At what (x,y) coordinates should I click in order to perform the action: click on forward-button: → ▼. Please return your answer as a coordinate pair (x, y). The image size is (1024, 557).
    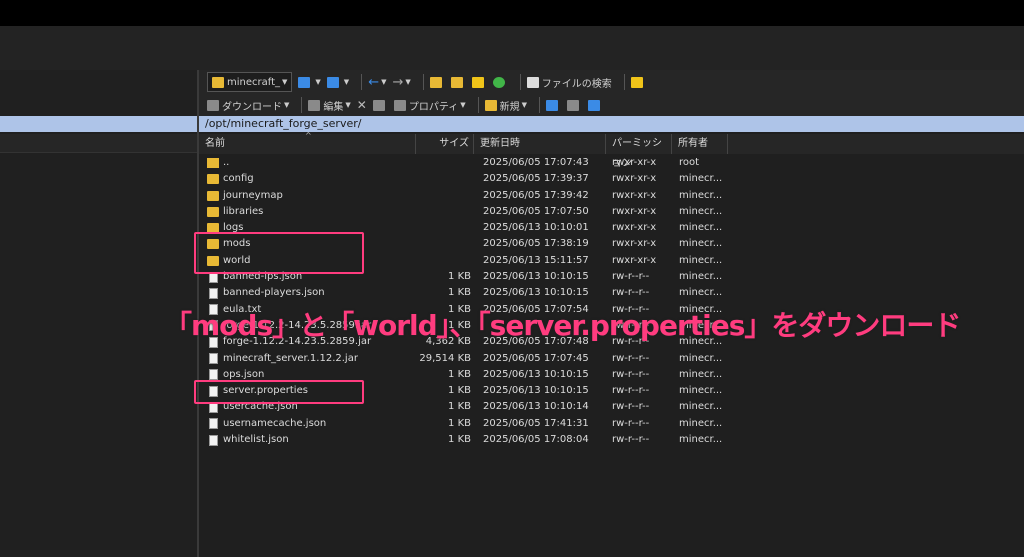
    Looking at the image, I should click on (401, 82).